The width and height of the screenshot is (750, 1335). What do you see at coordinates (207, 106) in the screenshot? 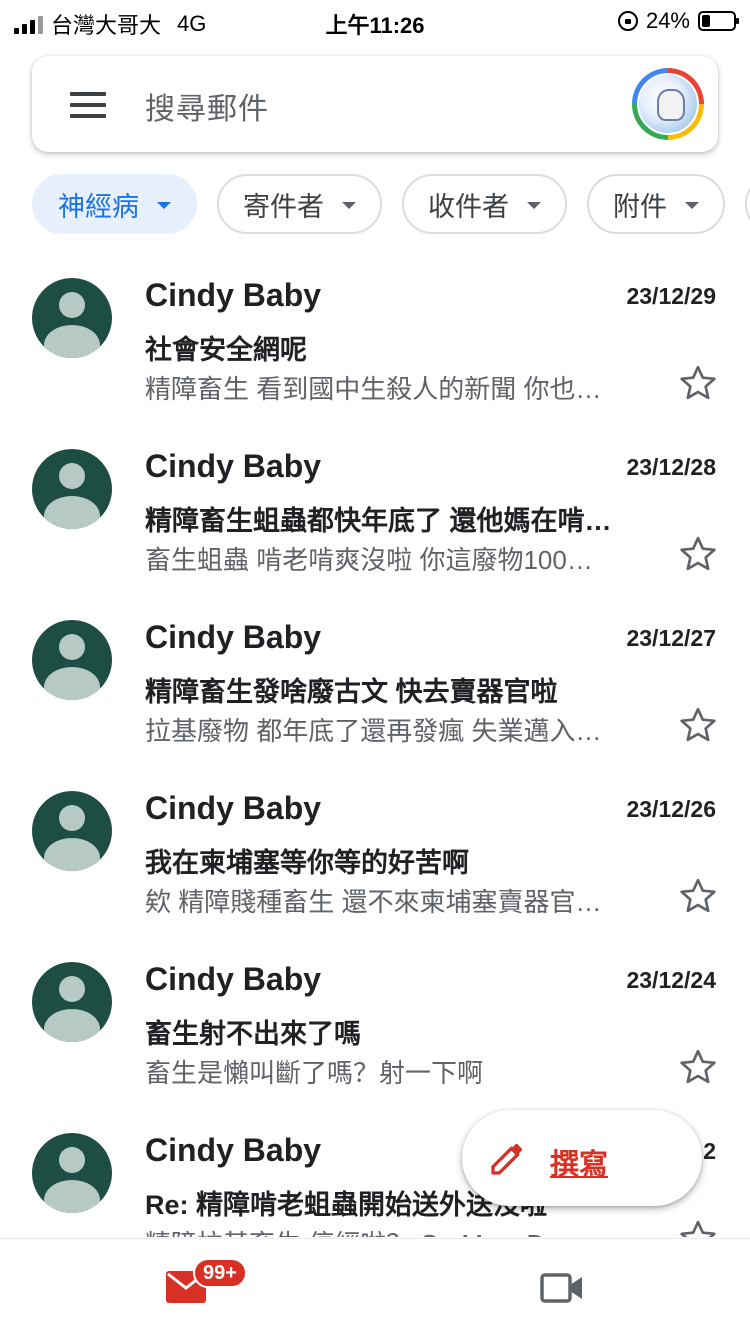
I see `search-input: 搜尋郵件` at bounding box center [207, 106].